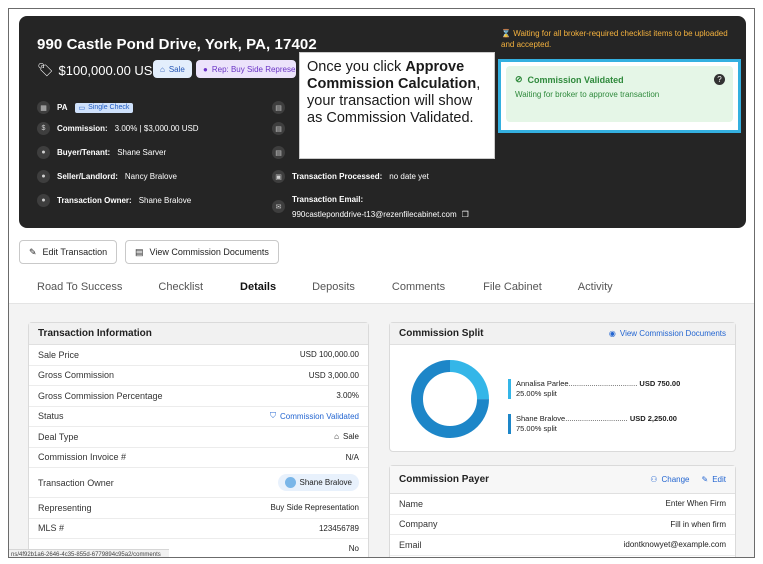  I want to click on tag-icon: 🏷, so click(45, 69).